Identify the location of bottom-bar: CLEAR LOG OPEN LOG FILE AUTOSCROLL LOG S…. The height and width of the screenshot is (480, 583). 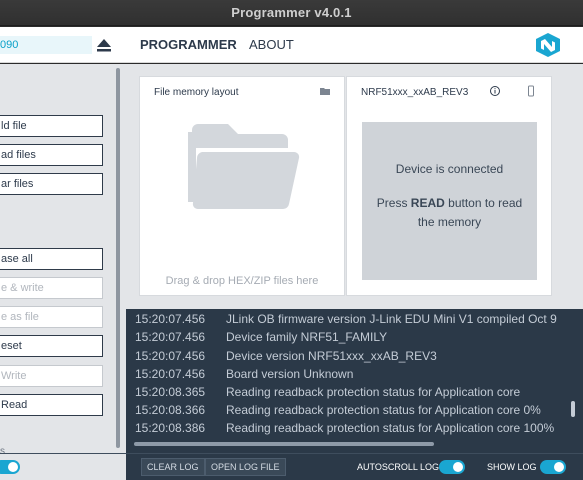
(291, 466).